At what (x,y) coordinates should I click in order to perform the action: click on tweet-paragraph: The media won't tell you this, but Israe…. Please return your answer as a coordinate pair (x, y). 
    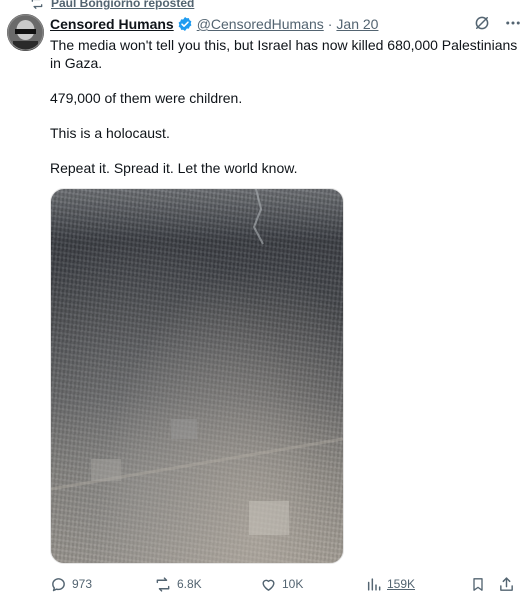
    Looking at the image, I should click on (284, 54).